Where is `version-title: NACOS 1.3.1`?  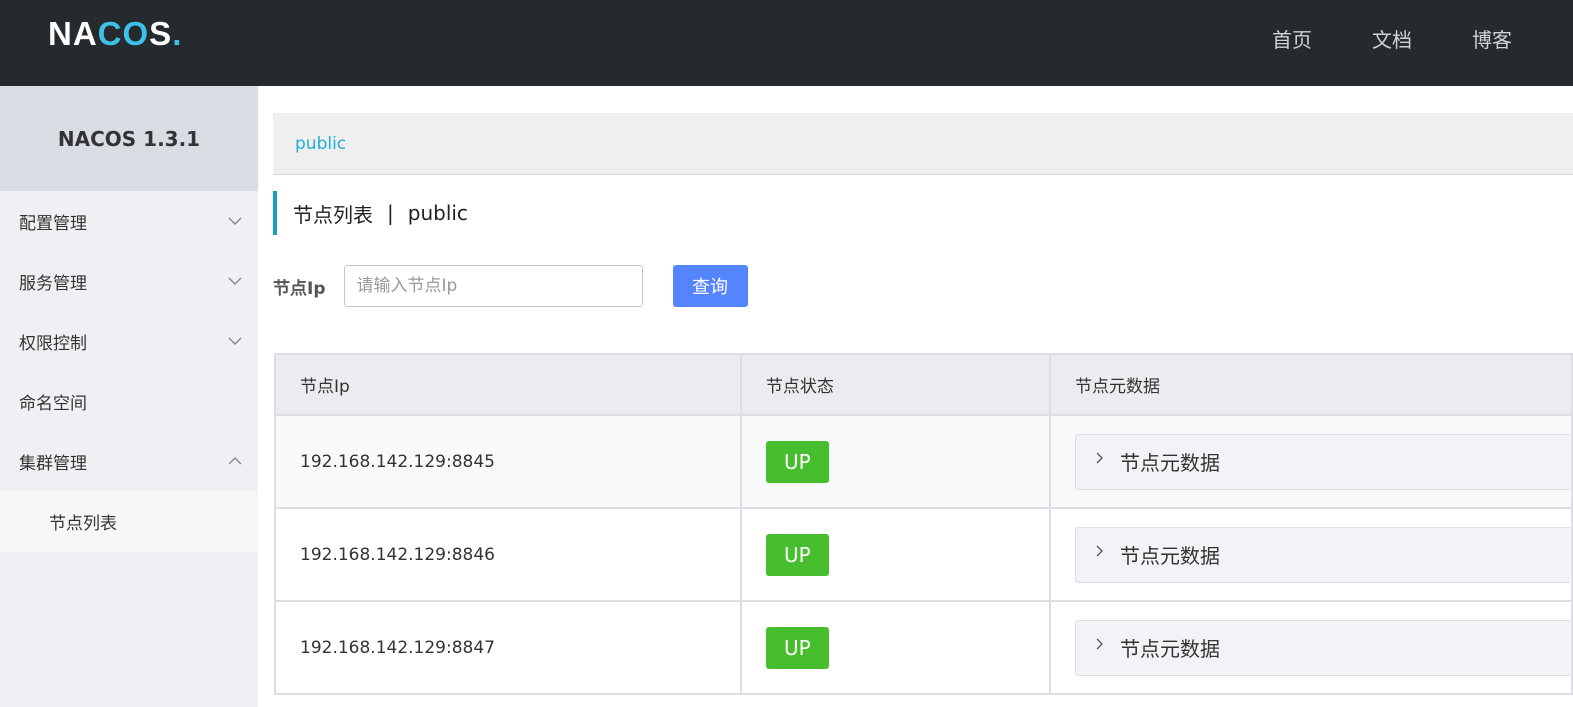
version-title: NACOS 1.3.1 is located at coordinates (129, 138).